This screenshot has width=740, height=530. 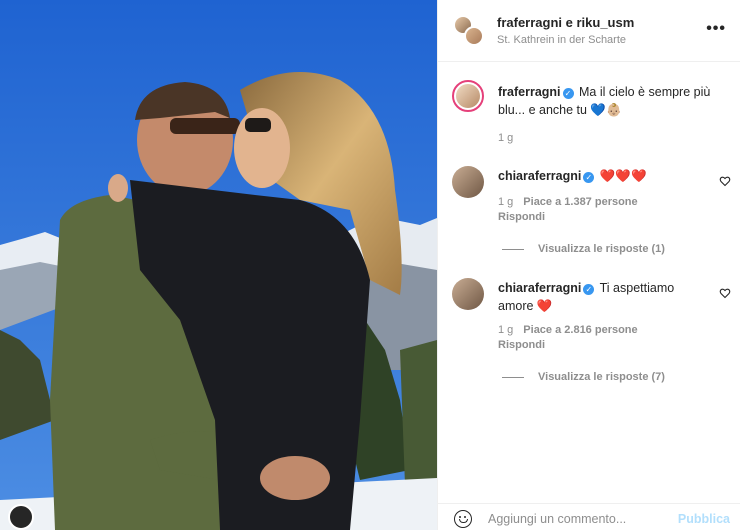 I want to click on comment-text-block: chiaraferragni ✓ ❤️❤️❤️, so click(x=605, y=176).